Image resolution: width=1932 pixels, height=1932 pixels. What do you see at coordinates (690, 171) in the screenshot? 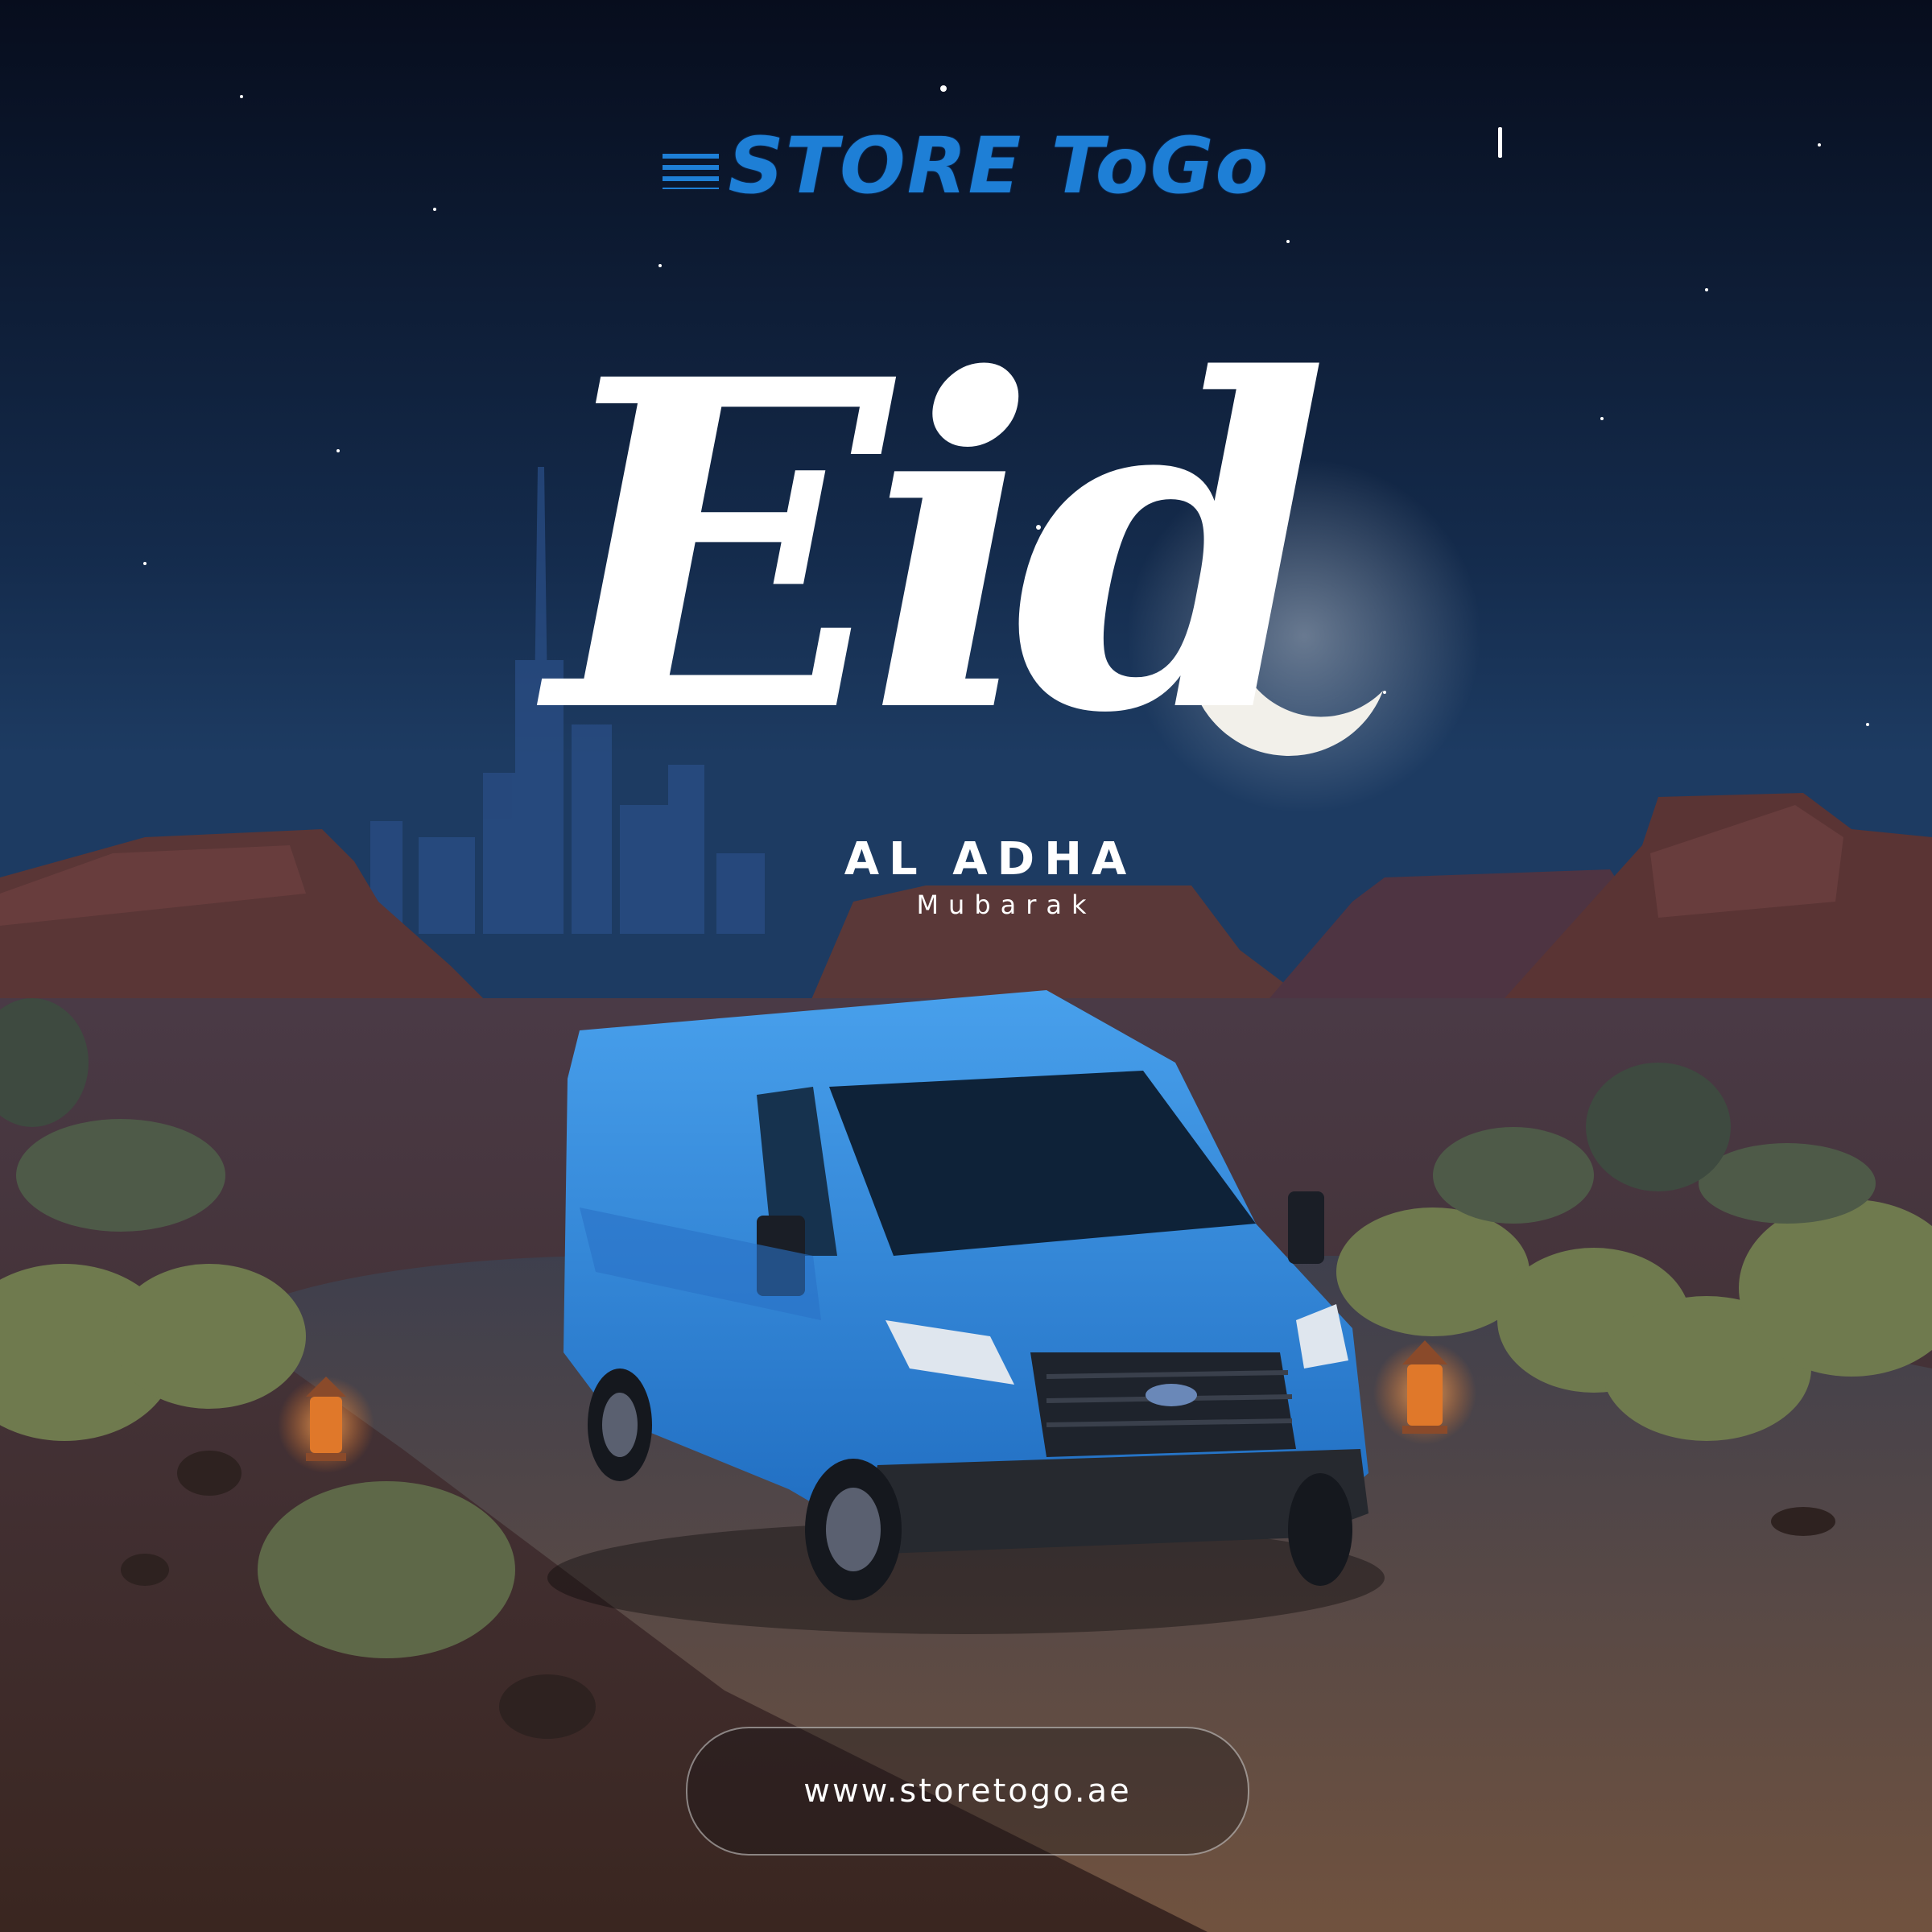
I see `speed-lines-icon` at bounding box center [690, 171].